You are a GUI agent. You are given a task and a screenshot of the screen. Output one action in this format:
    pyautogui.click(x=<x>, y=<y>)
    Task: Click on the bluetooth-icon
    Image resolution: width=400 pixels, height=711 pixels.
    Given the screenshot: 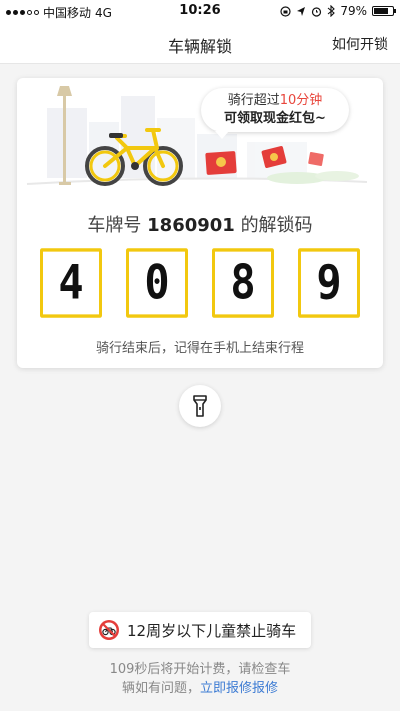 What is the action you would take?
    pyautogui.click(x=331, y=11)
    